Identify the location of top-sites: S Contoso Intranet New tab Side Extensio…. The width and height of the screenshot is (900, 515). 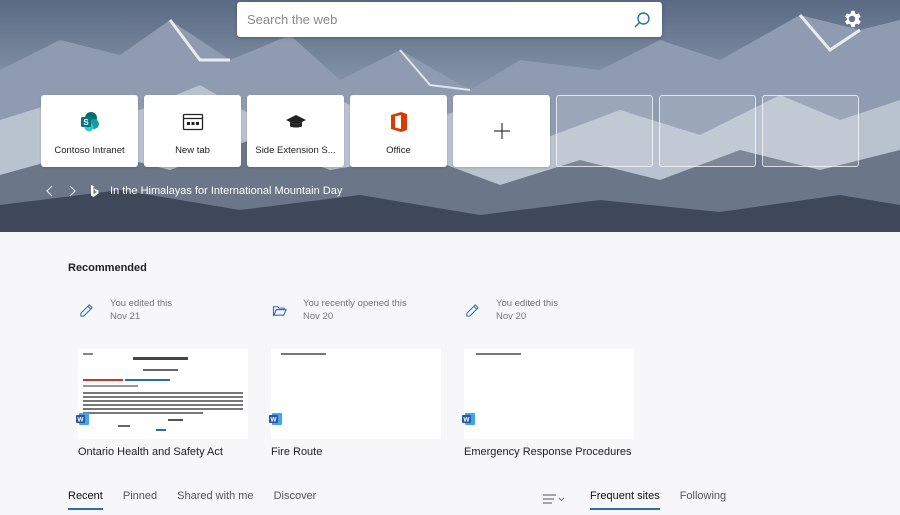
(450, 131).